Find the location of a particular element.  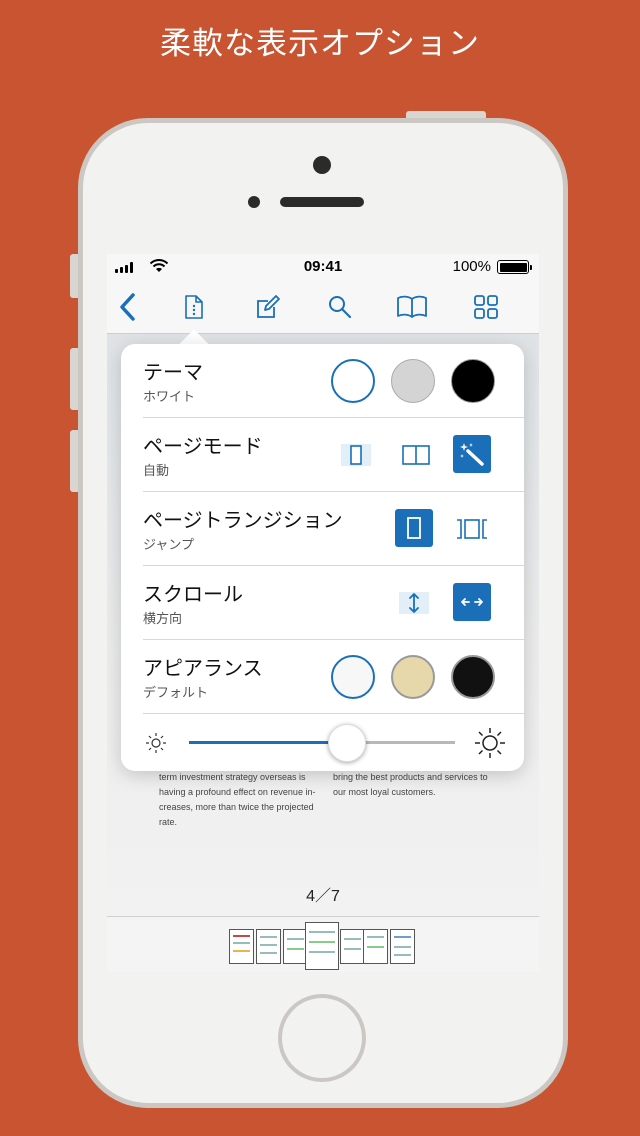

headline: 柔軟な表示オプション is located at coordinates (320, 44).